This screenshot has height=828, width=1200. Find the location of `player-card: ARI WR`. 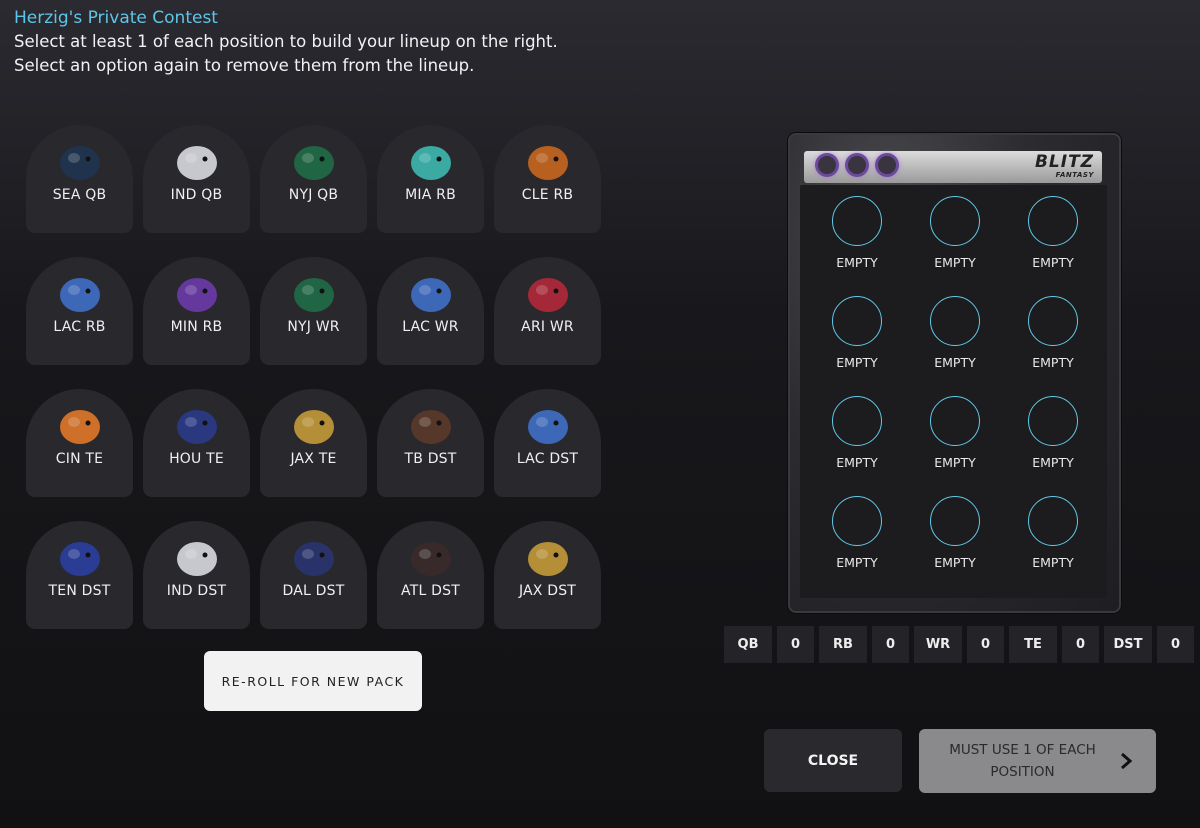

player-card: ARI WR is located at coordinates (547, 311).